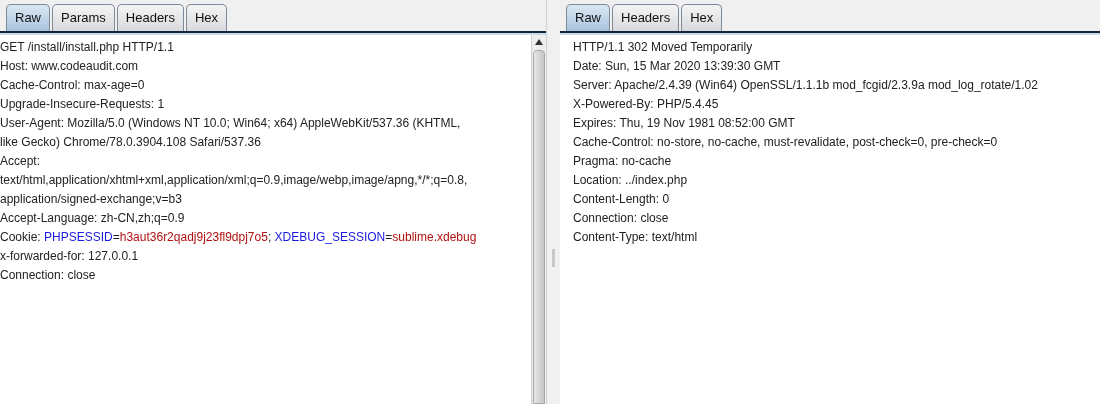 This screenshot has width=1100, height=404. What do you see at coordinates (83, 17) in the screenshot?
I see `tab: Params` at bounding box center [83, 17].